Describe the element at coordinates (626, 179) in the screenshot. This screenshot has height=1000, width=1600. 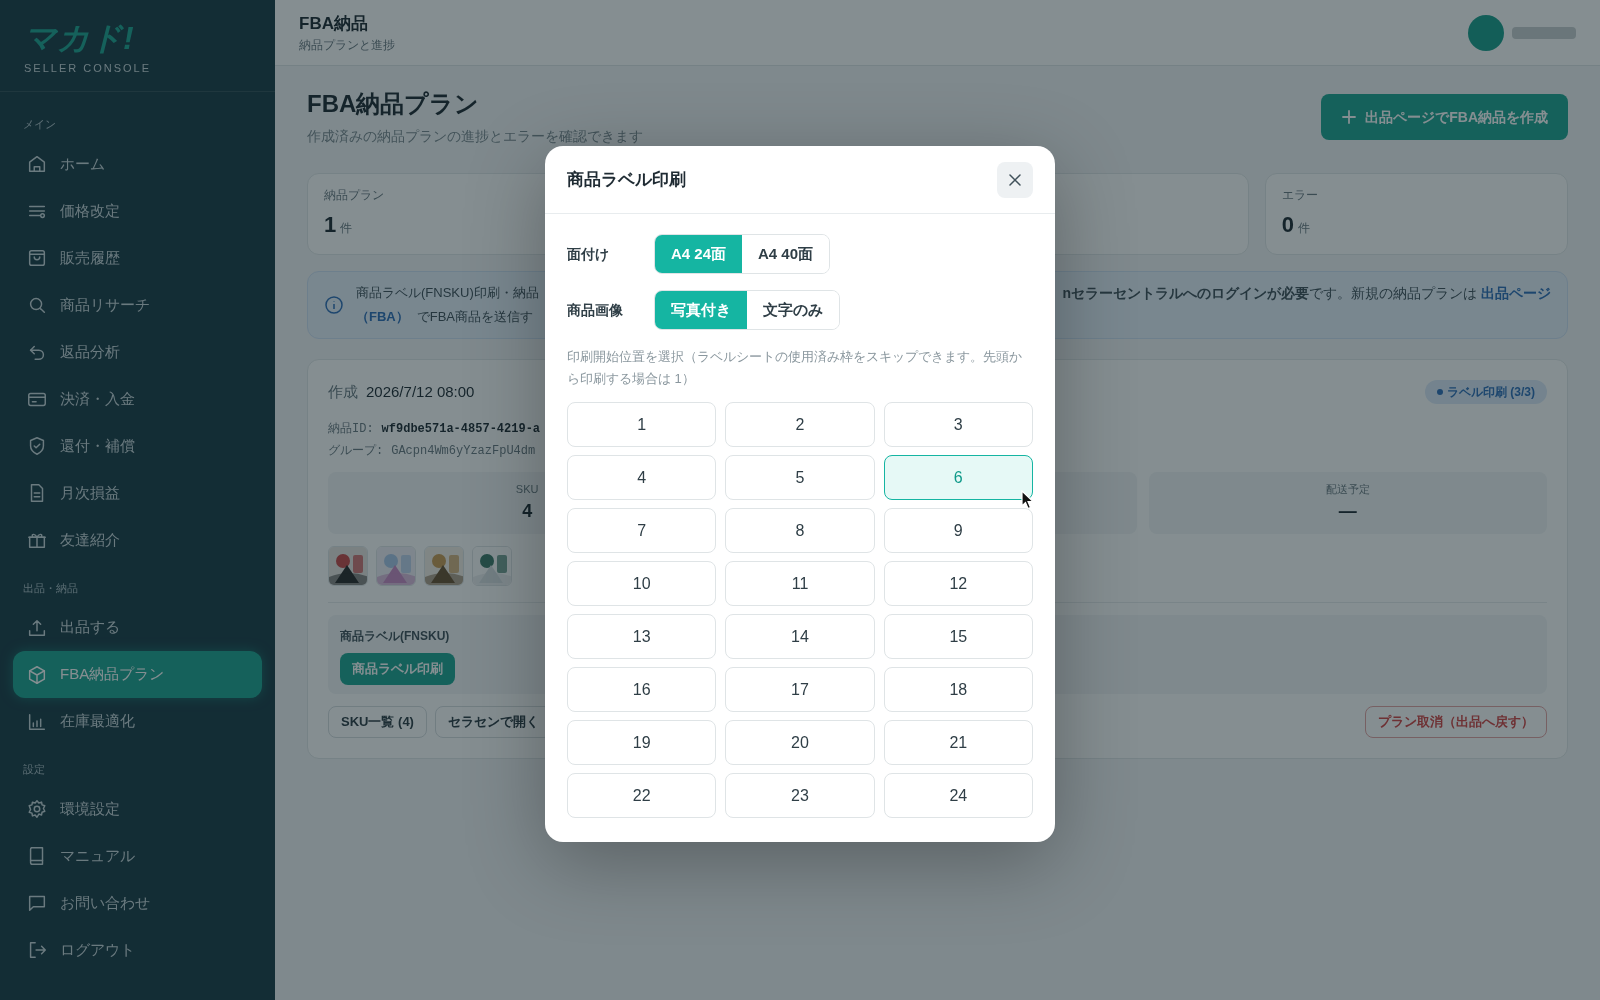
I see `dialog-title: 商品ラベル印刷` at that location.